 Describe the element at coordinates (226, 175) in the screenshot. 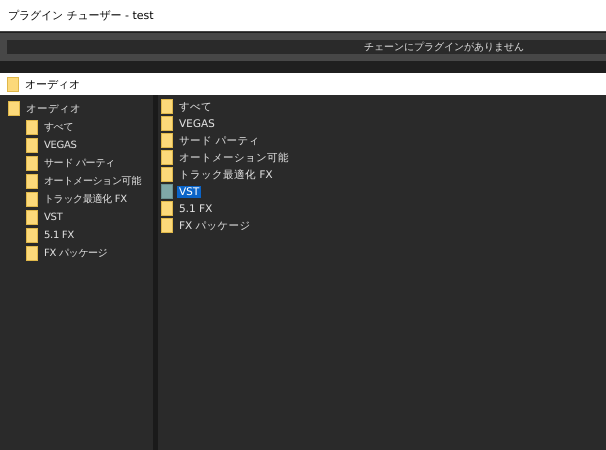

I see `list-item: トラック最適化 FX` at that location.